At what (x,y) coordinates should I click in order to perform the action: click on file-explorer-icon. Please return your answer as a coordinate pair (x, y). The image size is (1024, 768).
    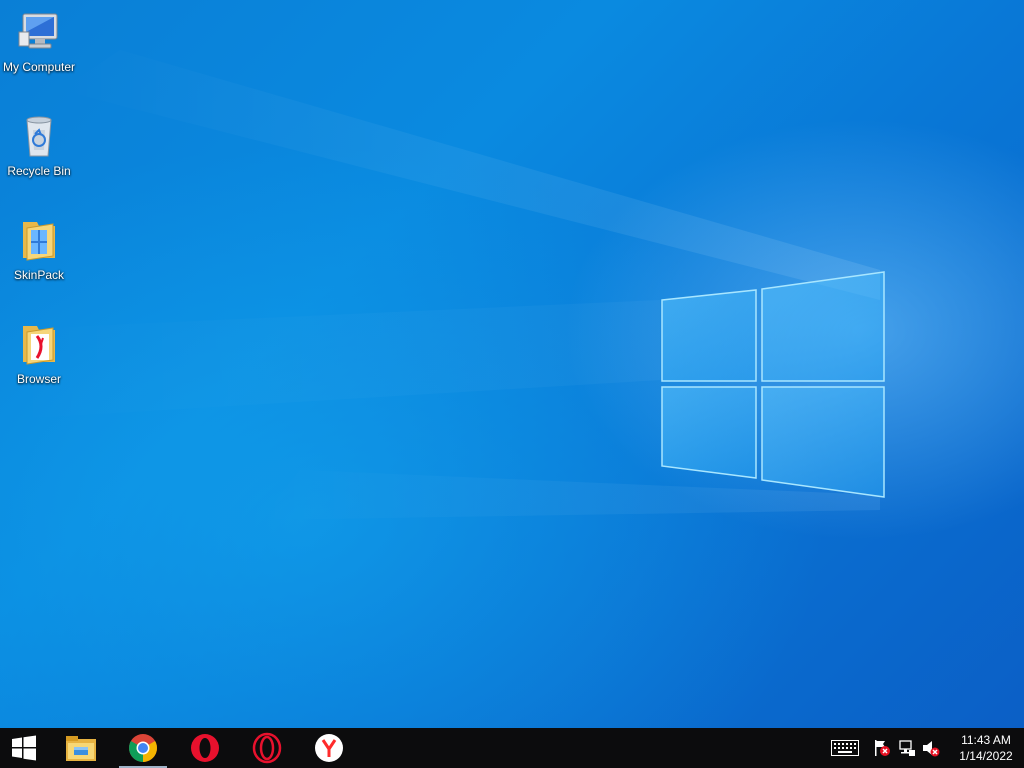
    Looking at the image, I should click on (81, 748).